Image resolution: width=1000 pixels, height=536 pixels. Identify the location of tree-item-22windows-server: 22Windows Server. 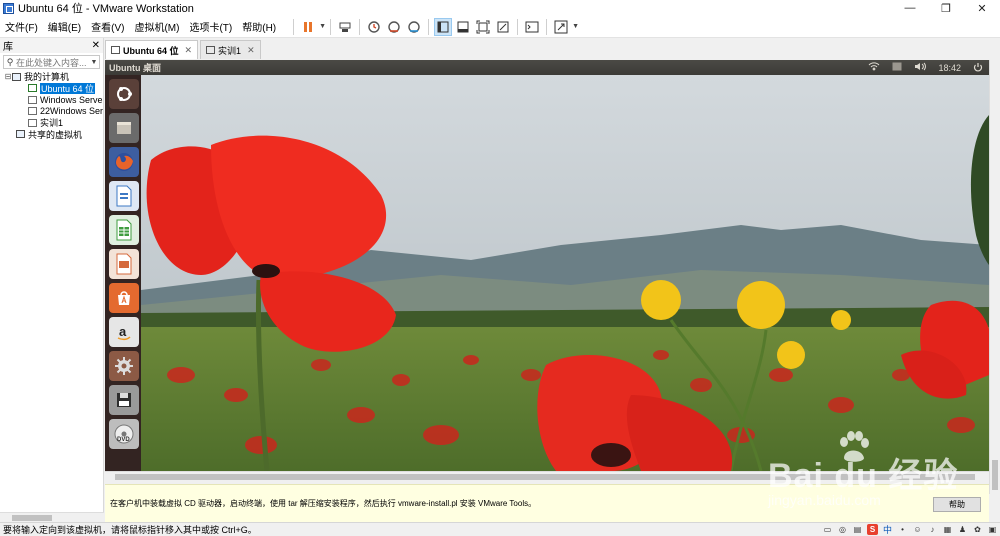
(51, 112).